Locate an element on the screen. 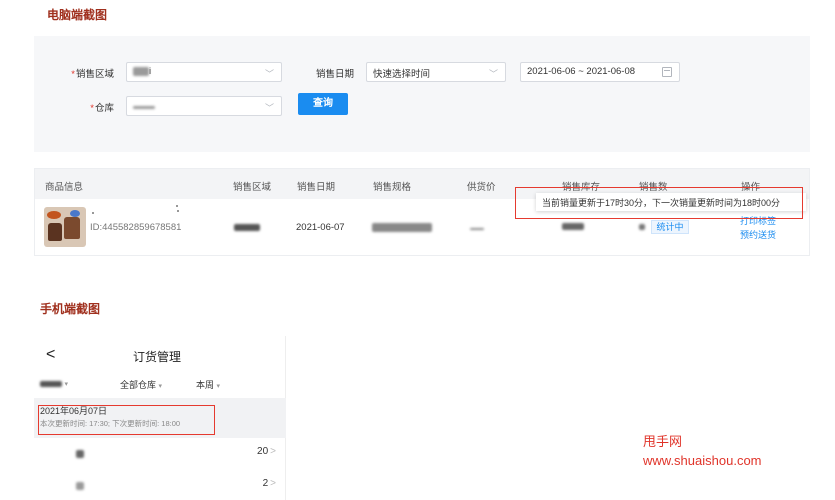 The image size is (835, 500). warehouse-redacted is located at coordinates (144, 107).